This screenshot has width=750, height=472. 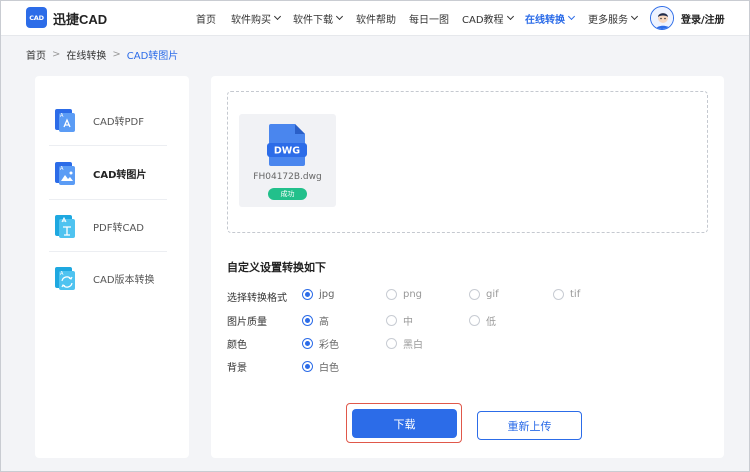 I want to click on radio-label: 彩色, so click(x=329, y=345).